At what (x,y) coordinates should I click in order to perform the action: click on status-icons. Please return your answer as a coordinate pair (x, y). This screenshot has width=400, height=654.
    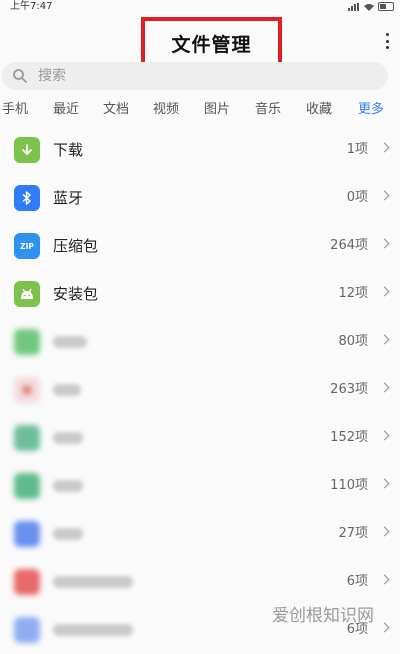
    Looking at the image, I should click on (371, 6).